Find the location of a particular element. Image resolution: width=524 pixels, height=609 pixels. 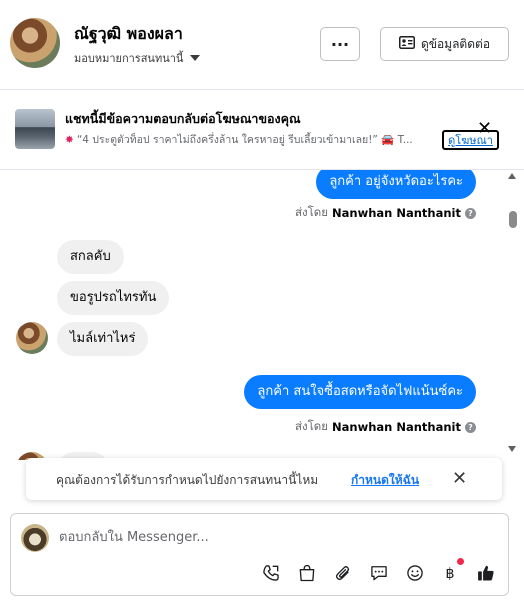

incoming-message: ขอรูปรถไทรทัน is located at coordinates (113, 298).